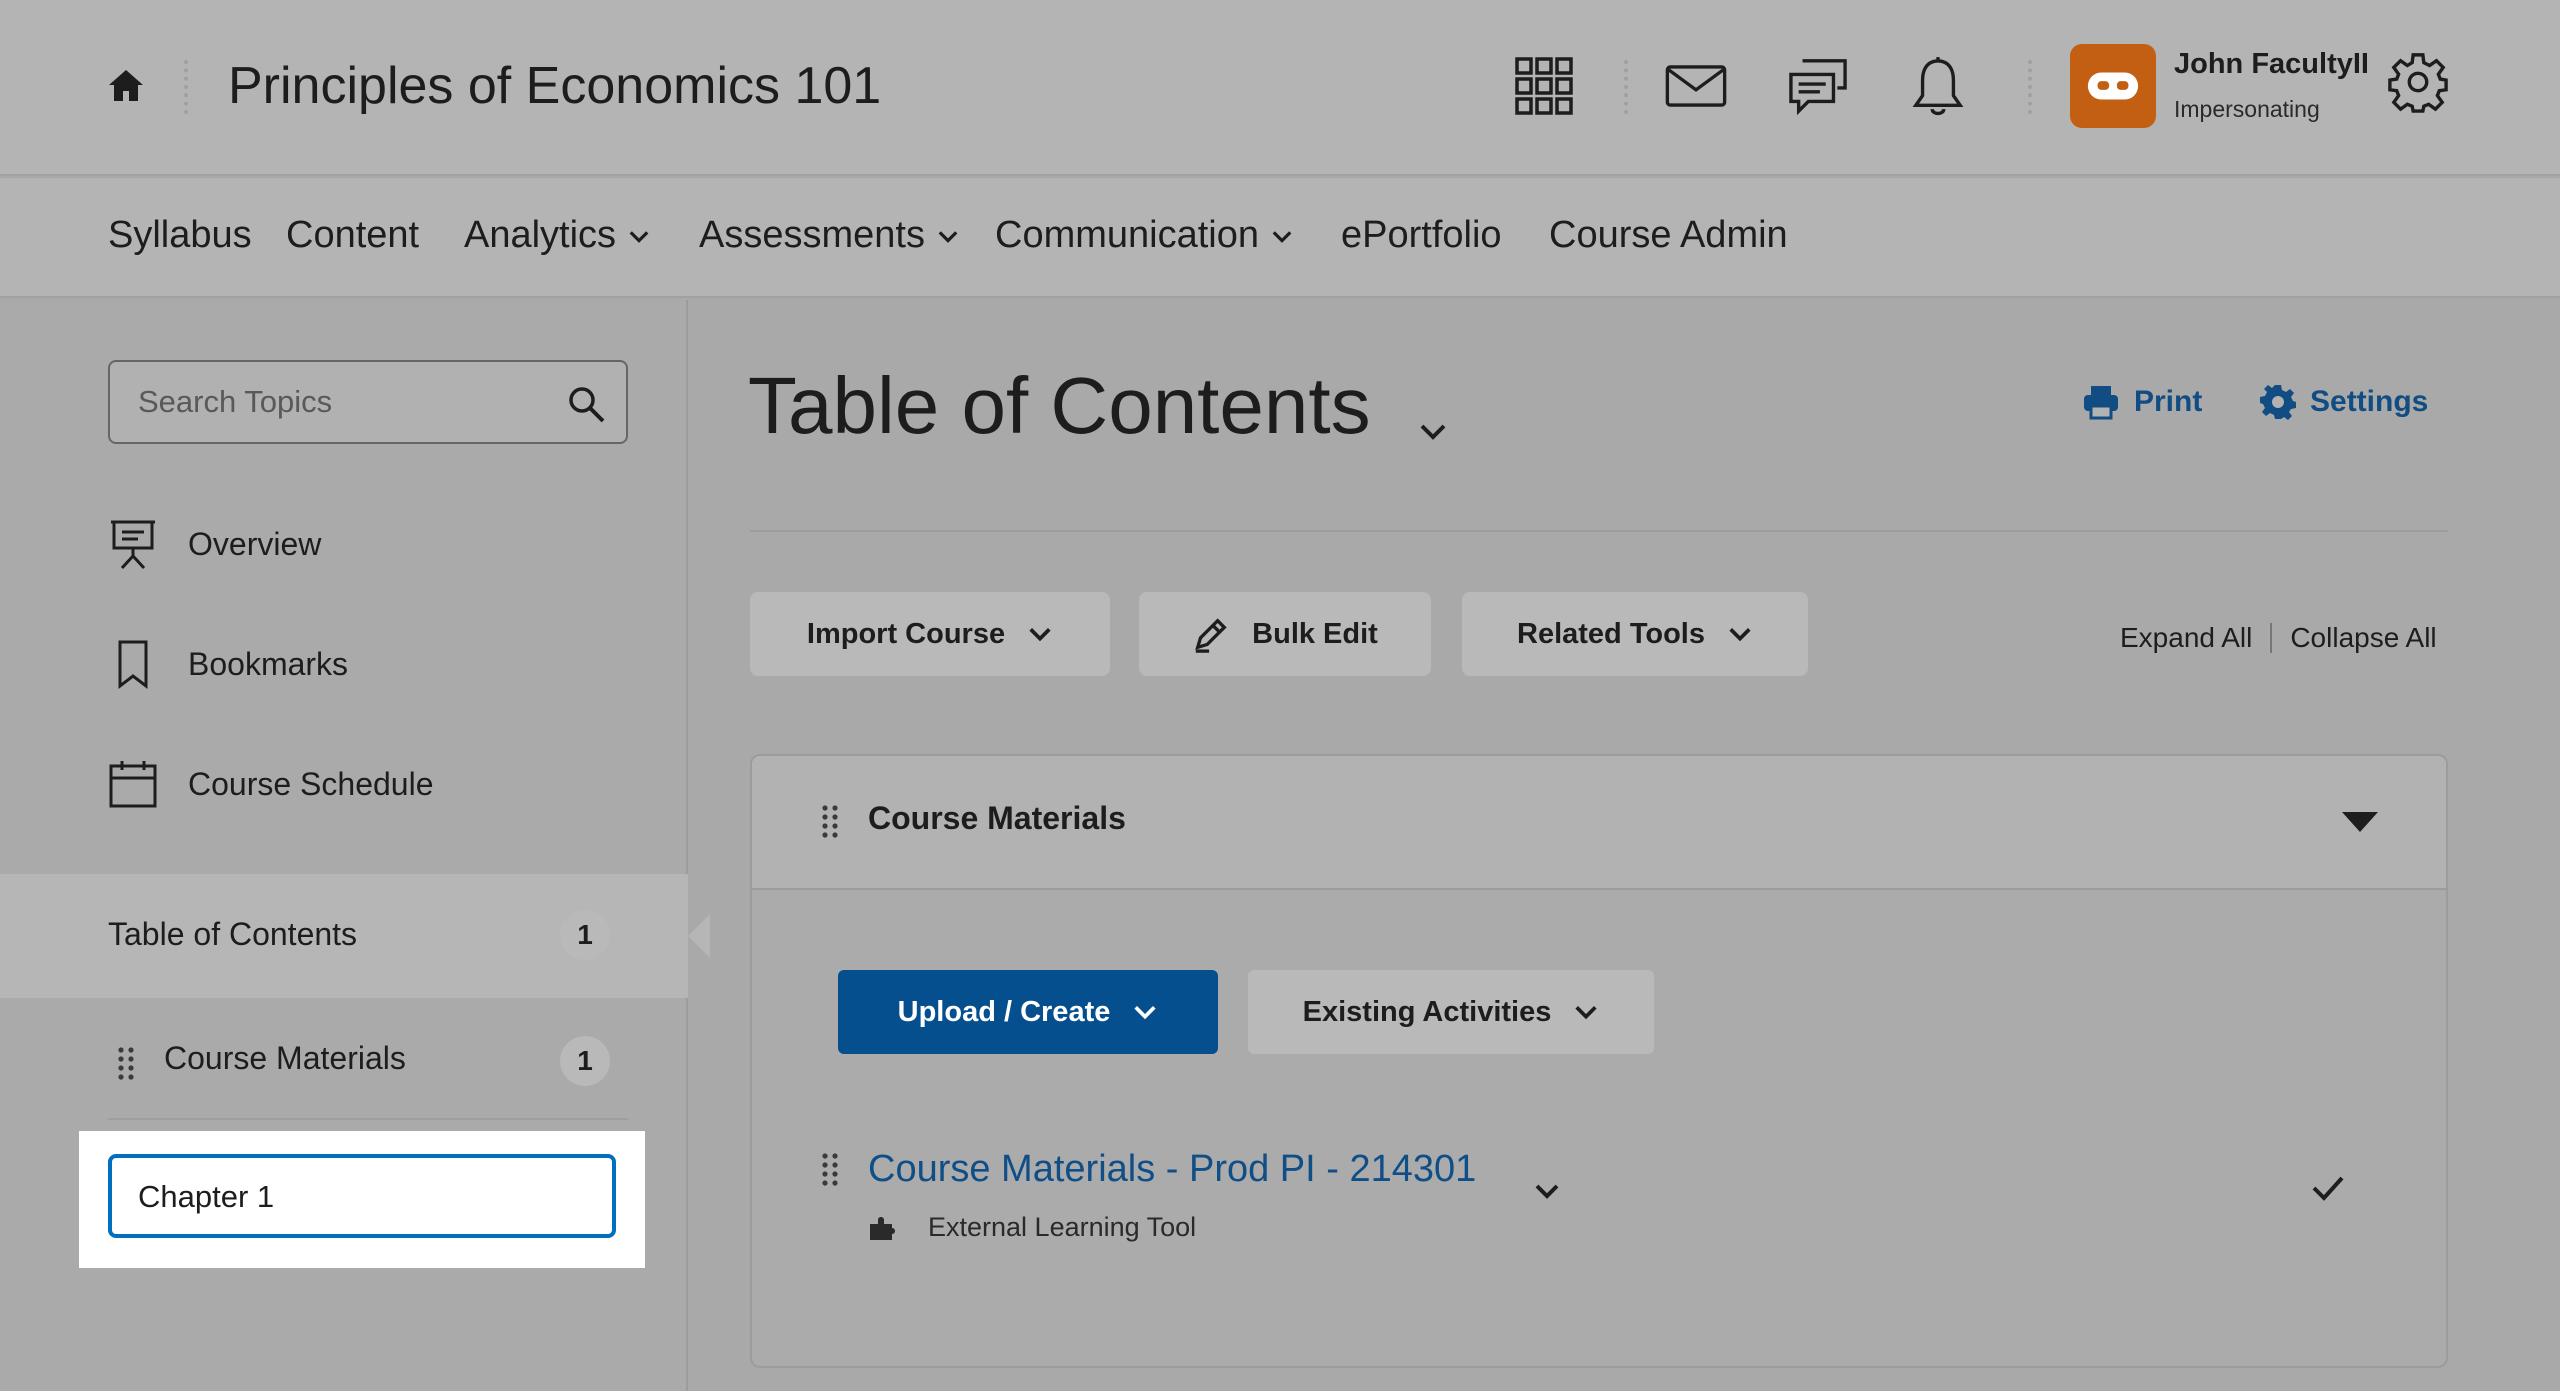 The height and width of the screenshot is (1391, 2560). What do you see at coordinates (2328, 1188) in the screenshot?
I see `checkmark-icon` at bounding box center [2328, 1188].